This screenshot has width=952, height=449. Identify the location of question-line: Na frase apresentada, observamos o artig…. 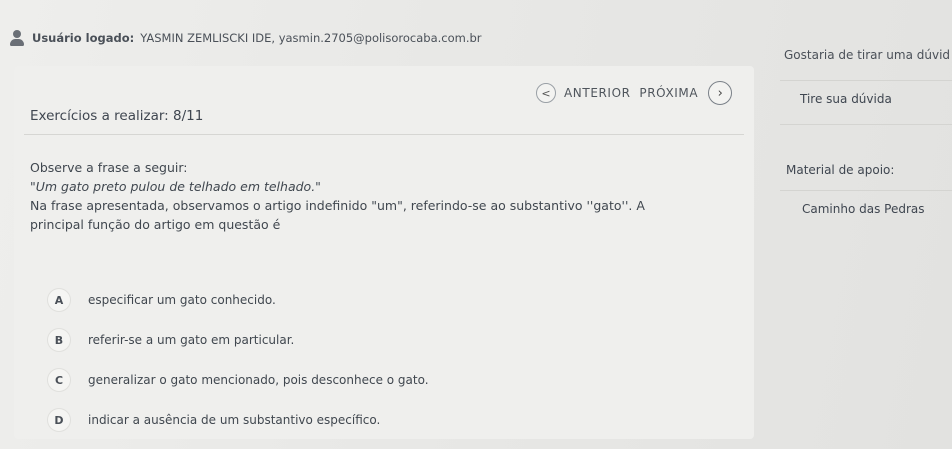
(337, 205).